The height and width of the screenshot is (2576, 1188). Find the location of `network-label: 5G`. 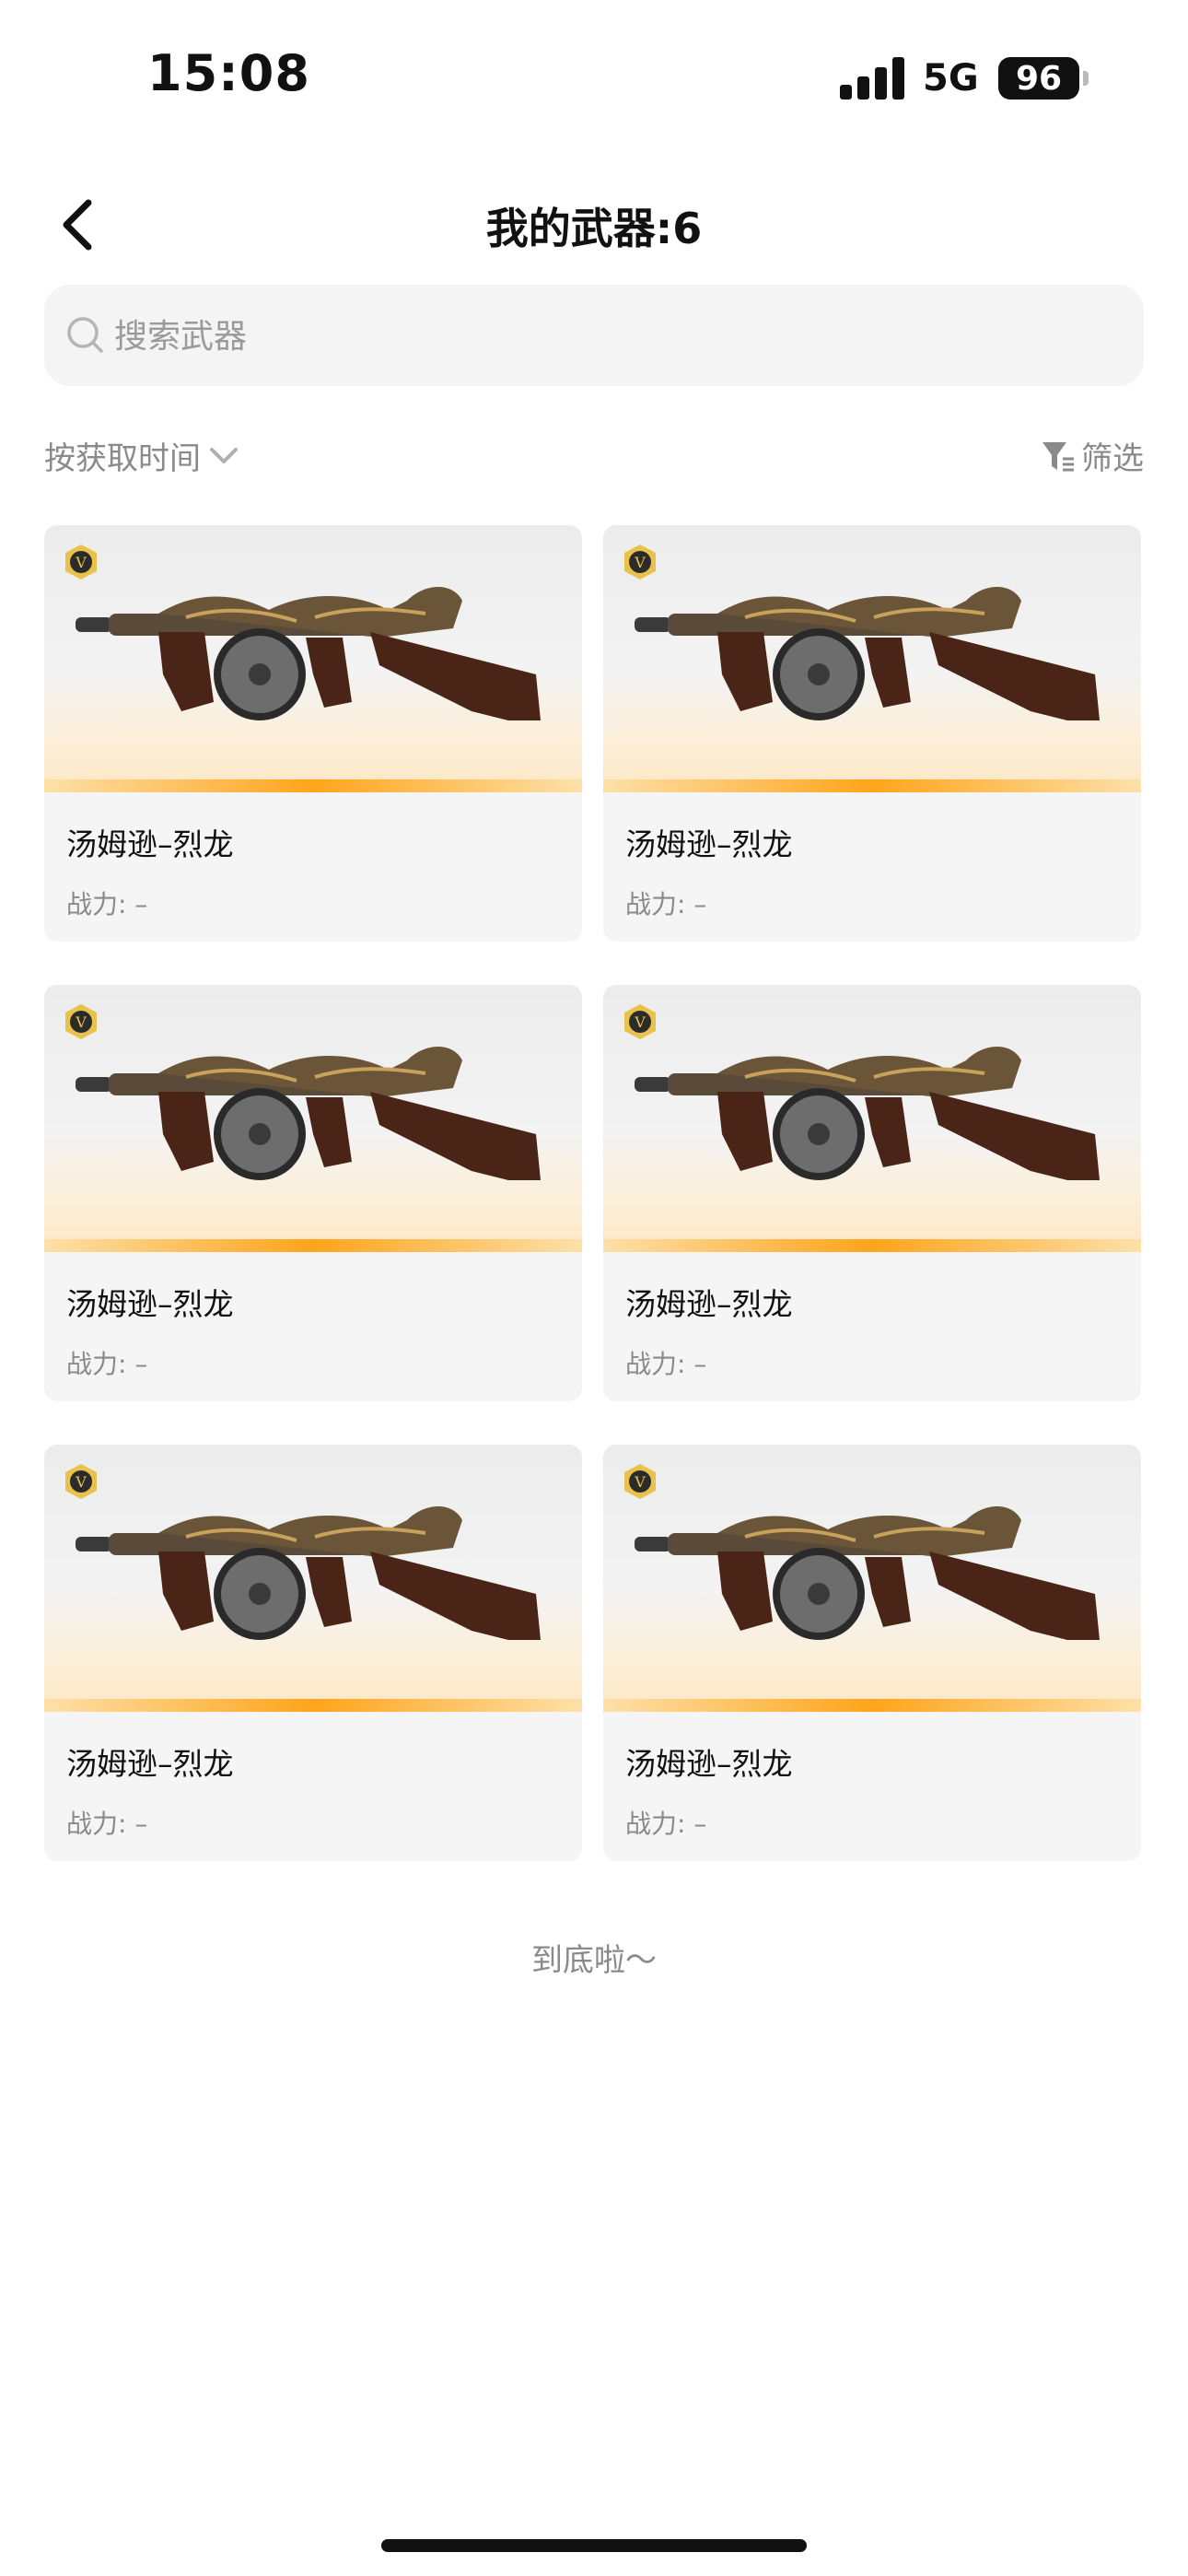

network-label: 5G is located at coordinates (951, 78).